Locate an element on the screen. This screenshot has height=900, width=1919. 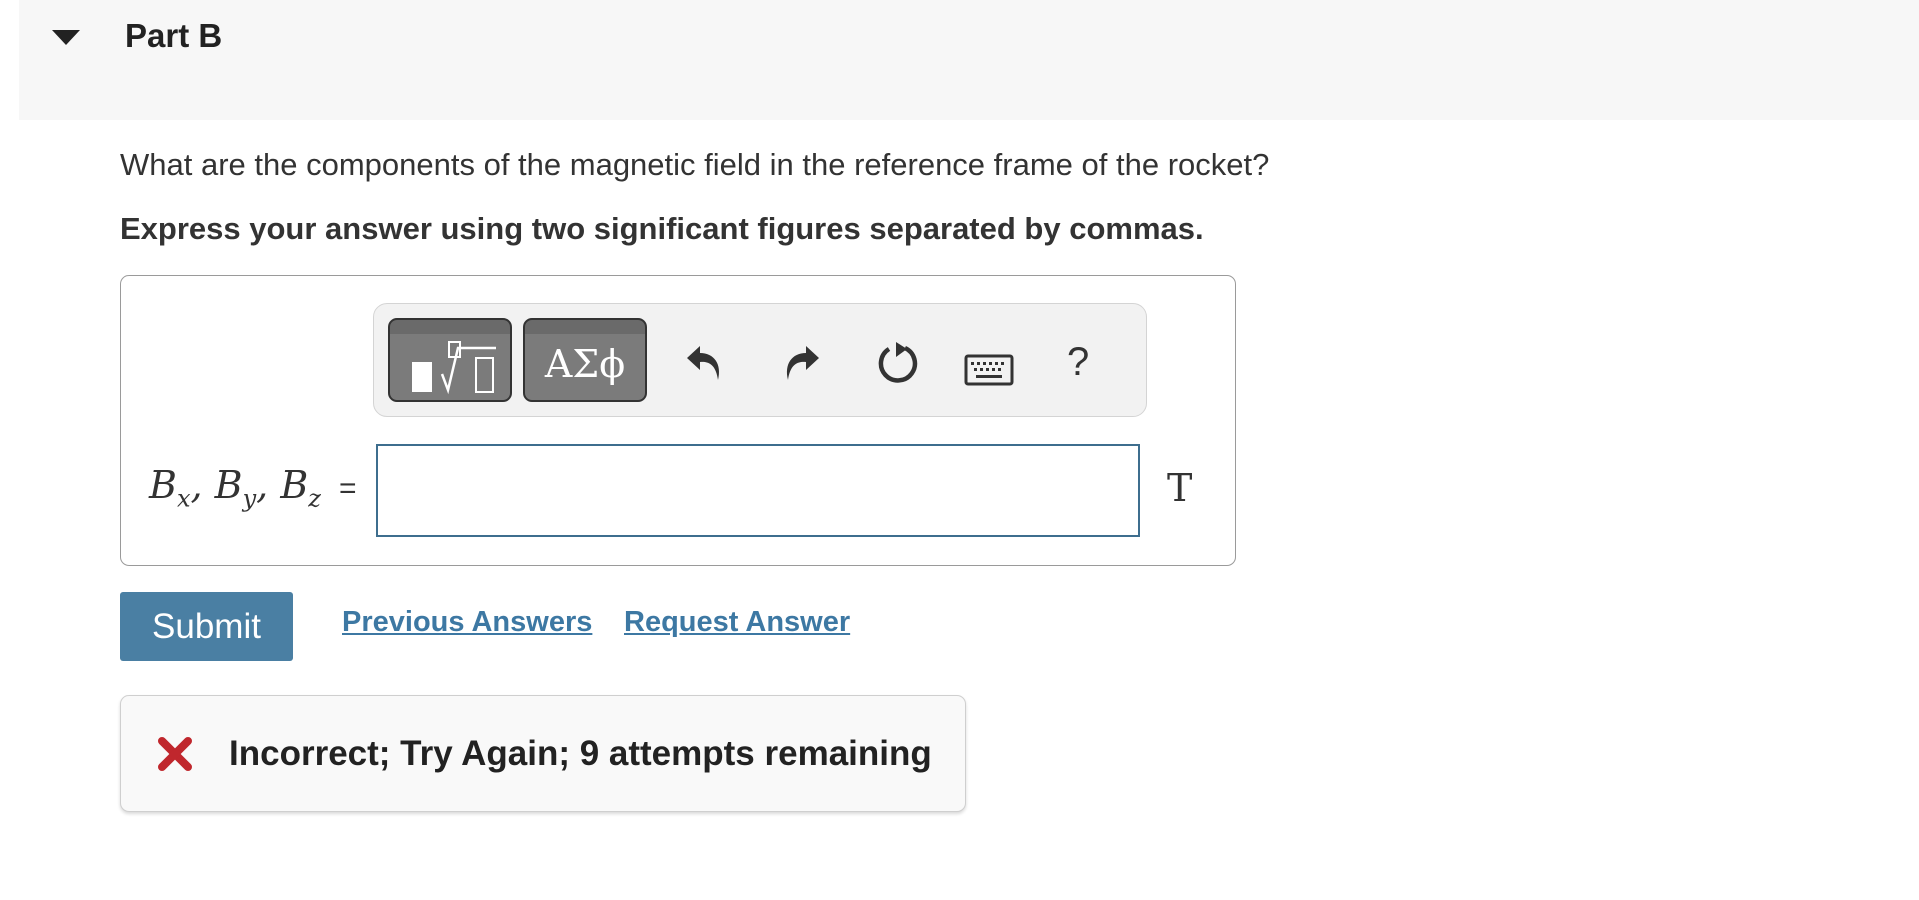
previous-answers-link: Previous Answers is located at coordinates (467, 622).